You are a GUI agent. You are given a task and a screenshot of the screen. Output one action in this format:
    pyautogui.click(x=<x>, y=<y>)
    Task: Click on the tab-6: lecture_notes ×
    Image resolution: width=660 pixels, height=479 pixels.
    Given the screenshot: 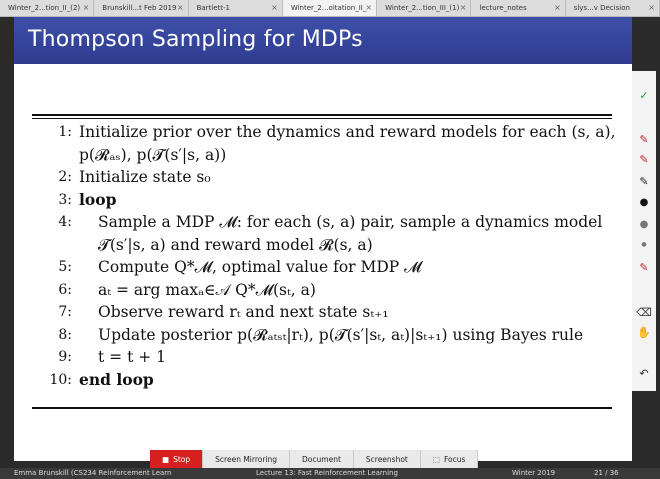 What is the action you would take?
    pyautogui.click(x=518, y=8)
    